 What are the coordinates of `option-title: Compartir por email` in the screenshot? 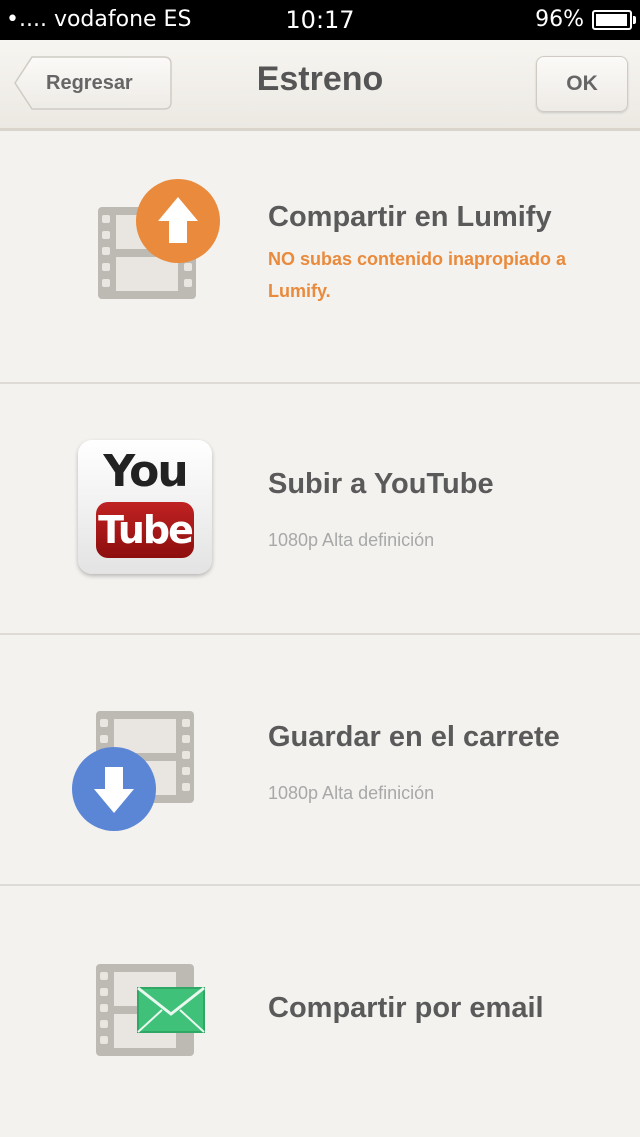 It's located at (406, 1008).